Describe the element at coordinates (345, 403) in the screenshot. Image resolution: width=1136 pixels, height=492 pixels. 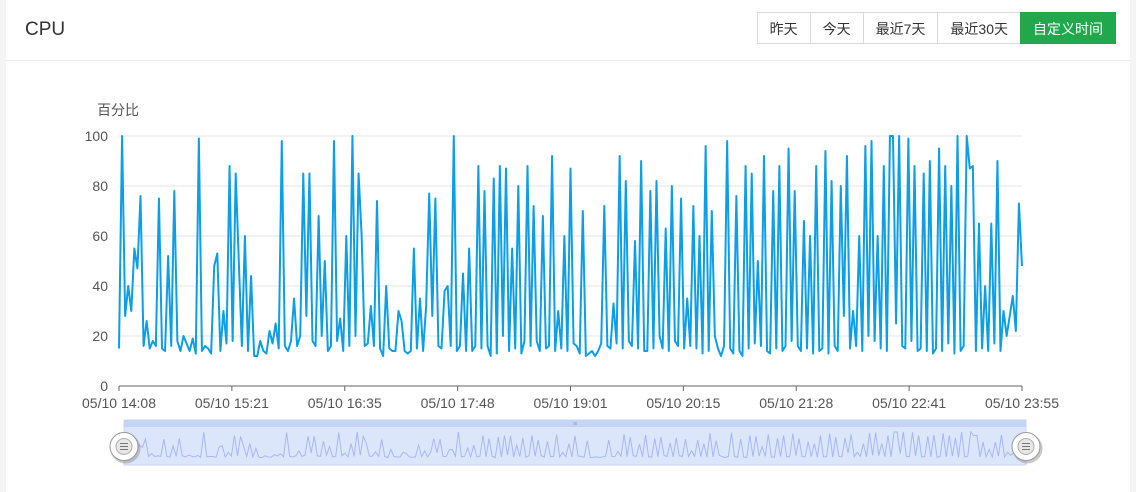
I see `x-tick-label: 05/10 16:35` at that location.